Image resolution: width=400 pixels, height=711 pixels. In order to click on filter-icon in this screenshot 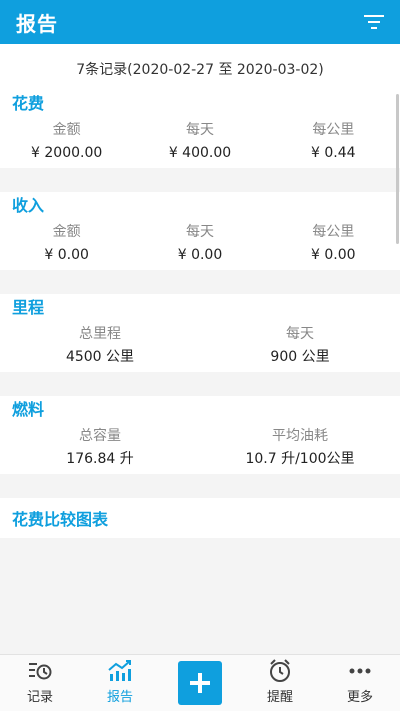, I will do `click(374, 22)`.